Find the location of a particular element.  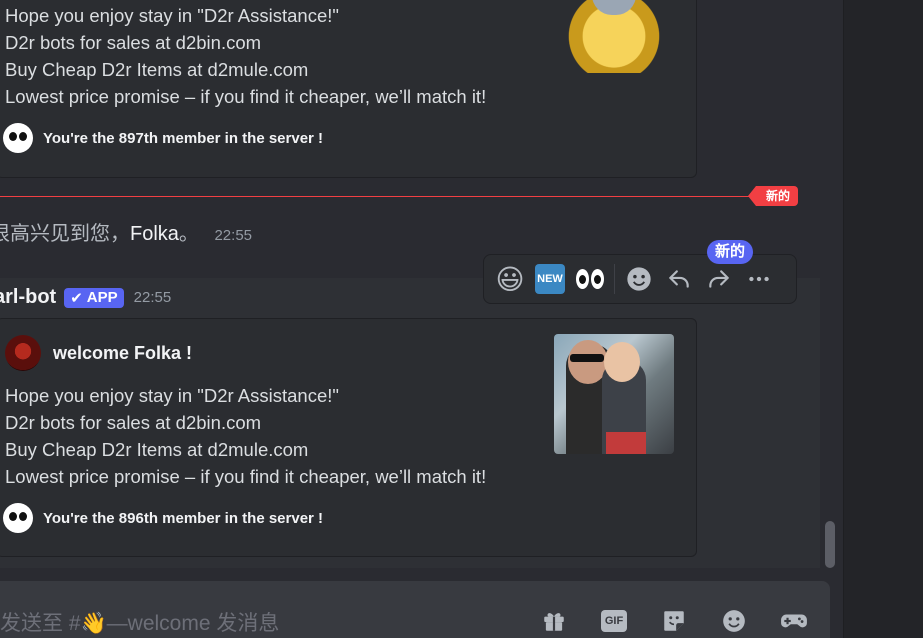

embed-title: welcome Folka ! is located at coordinates (123, 352).